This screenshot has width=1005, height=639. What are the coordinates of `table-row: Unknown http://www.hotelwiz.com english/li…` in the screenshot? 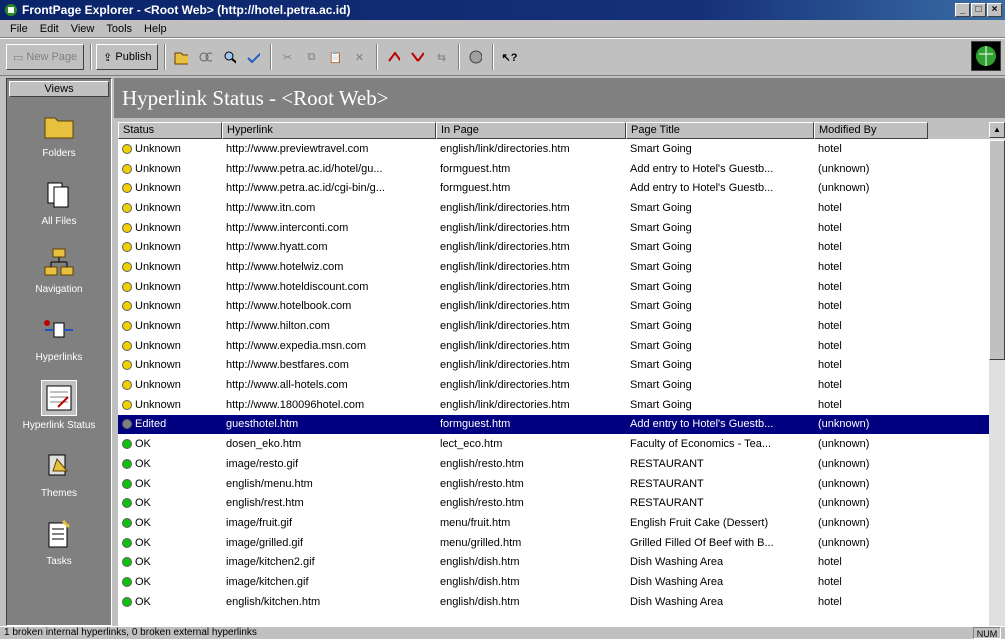 It's located at (561, 267).